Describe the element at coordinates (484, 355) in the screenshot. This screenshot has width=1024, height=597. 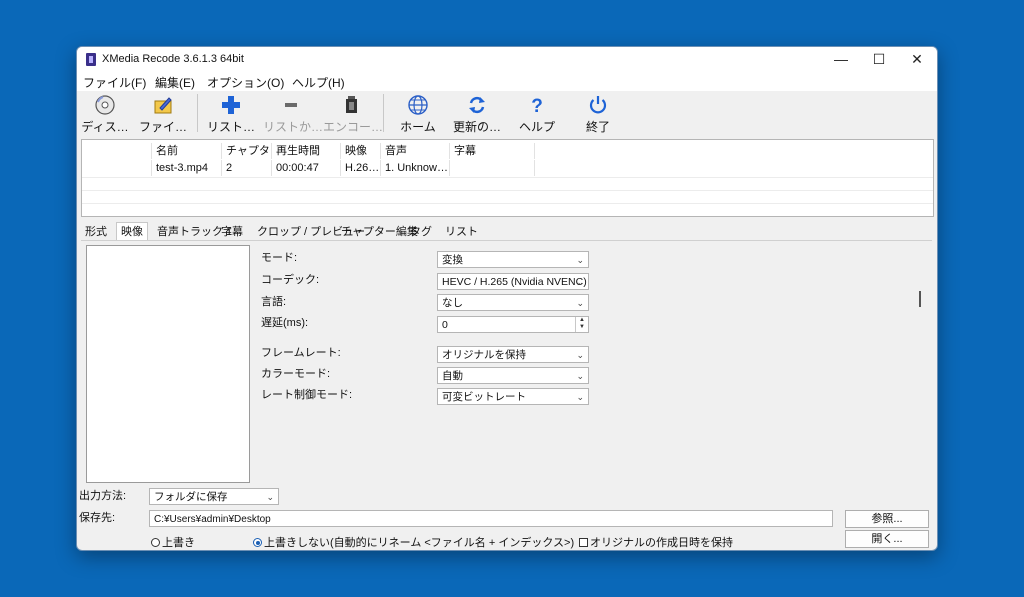
I see `framerate-value: オリジナルを保持` at that location.